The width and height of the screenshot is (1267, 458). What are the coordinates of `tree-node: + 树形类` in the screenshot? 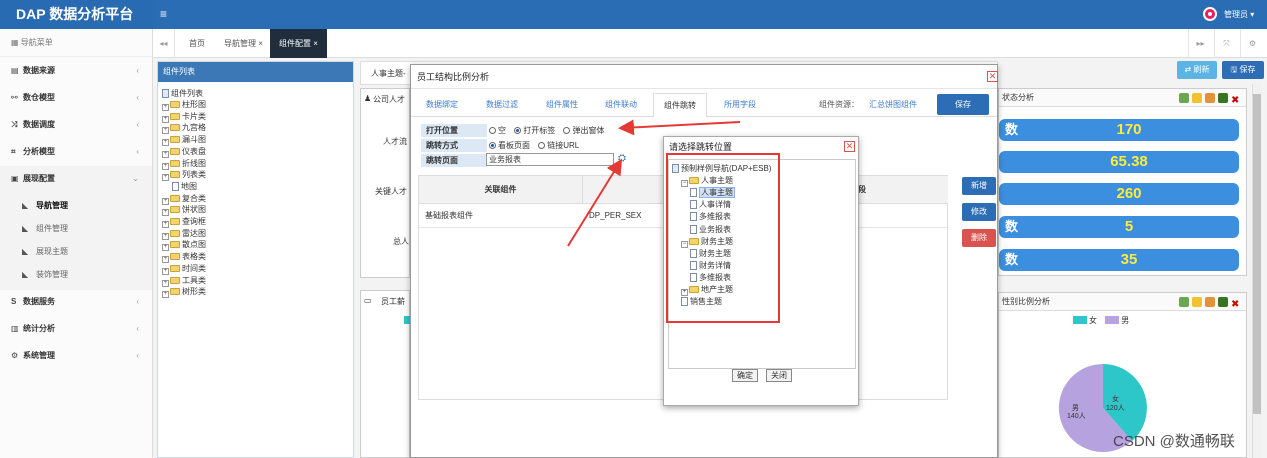 It's located at (184, 292).